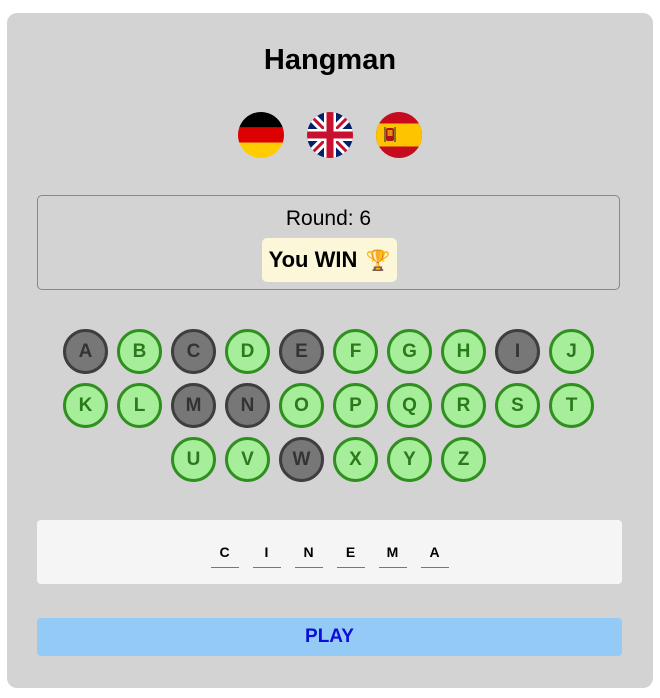 The width and height of the screenshot is (660, 698). I want to click on letter-button-o: O, so click(301, 405).